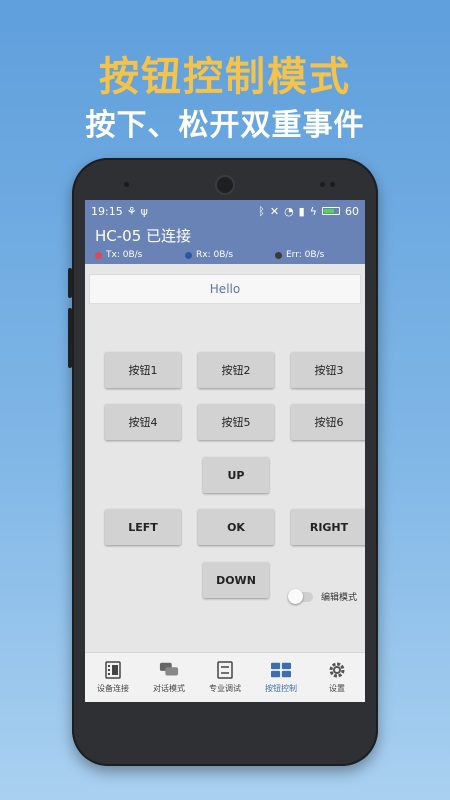  What do you see at coordinates (143, 422) in the screenshot?
I see `button-4: 按钮4` at bounding box center [143, 422].